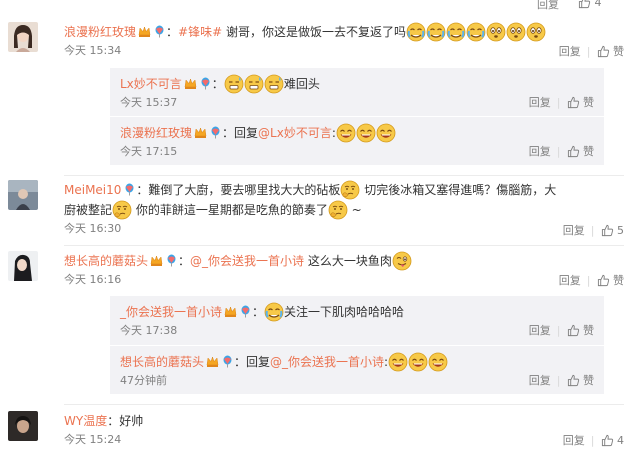 The image size is (640, 455). What do you see at coordinates (593, 440) in the screenshot?
I see `comment-actions: 回复 | 4` at bounding box center [593, 440].